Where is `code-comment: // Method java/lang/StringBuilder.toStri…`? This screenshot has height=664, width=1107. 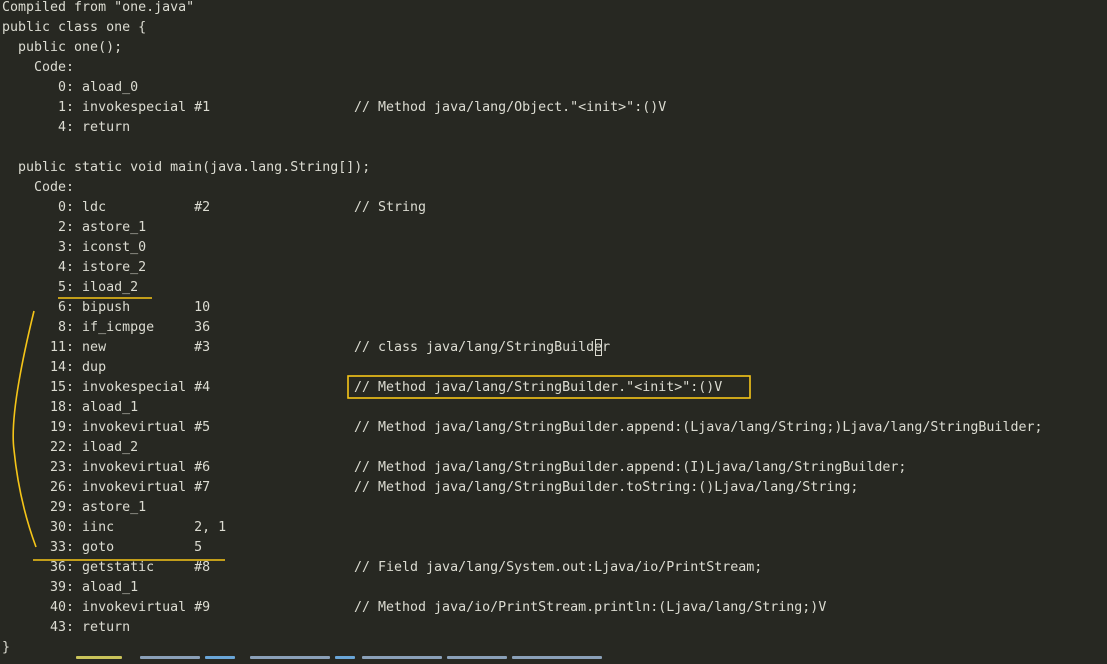
code-comment: // Method java/lang/StringBuilder.toStri… is located at coordinates (606, 487).